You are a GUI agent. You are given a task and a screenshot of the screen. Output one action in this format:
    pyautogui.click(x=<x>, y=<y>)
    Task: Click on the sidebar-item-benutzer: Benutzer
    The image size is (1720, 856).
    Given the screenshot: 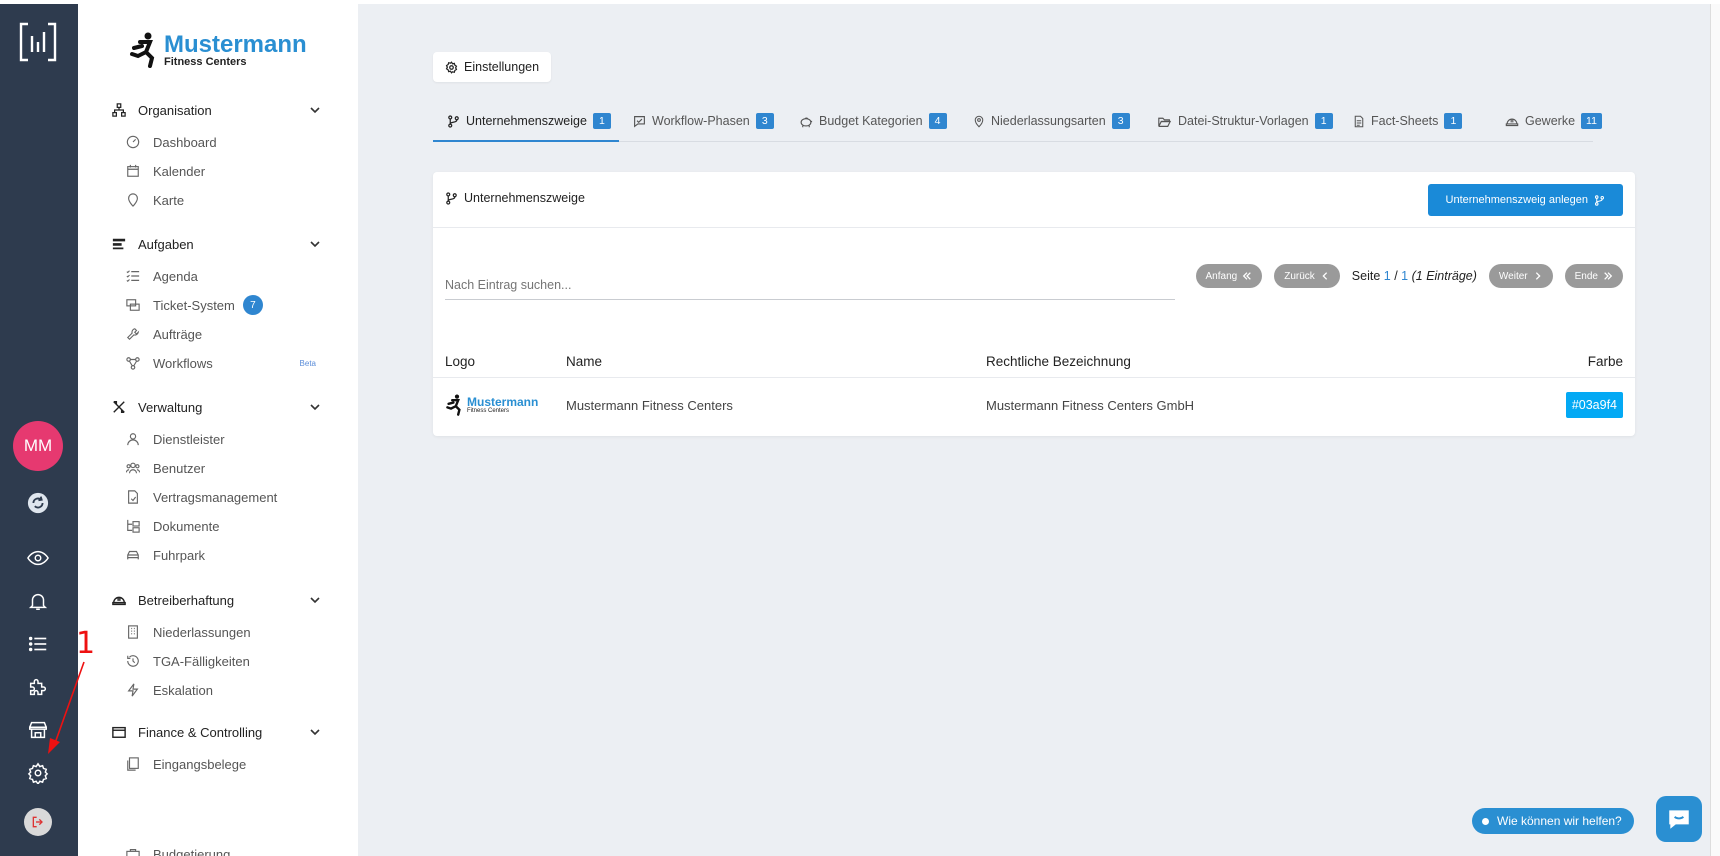 What is the action you would take?
    pyautogui.click(x=236, y=468)
    